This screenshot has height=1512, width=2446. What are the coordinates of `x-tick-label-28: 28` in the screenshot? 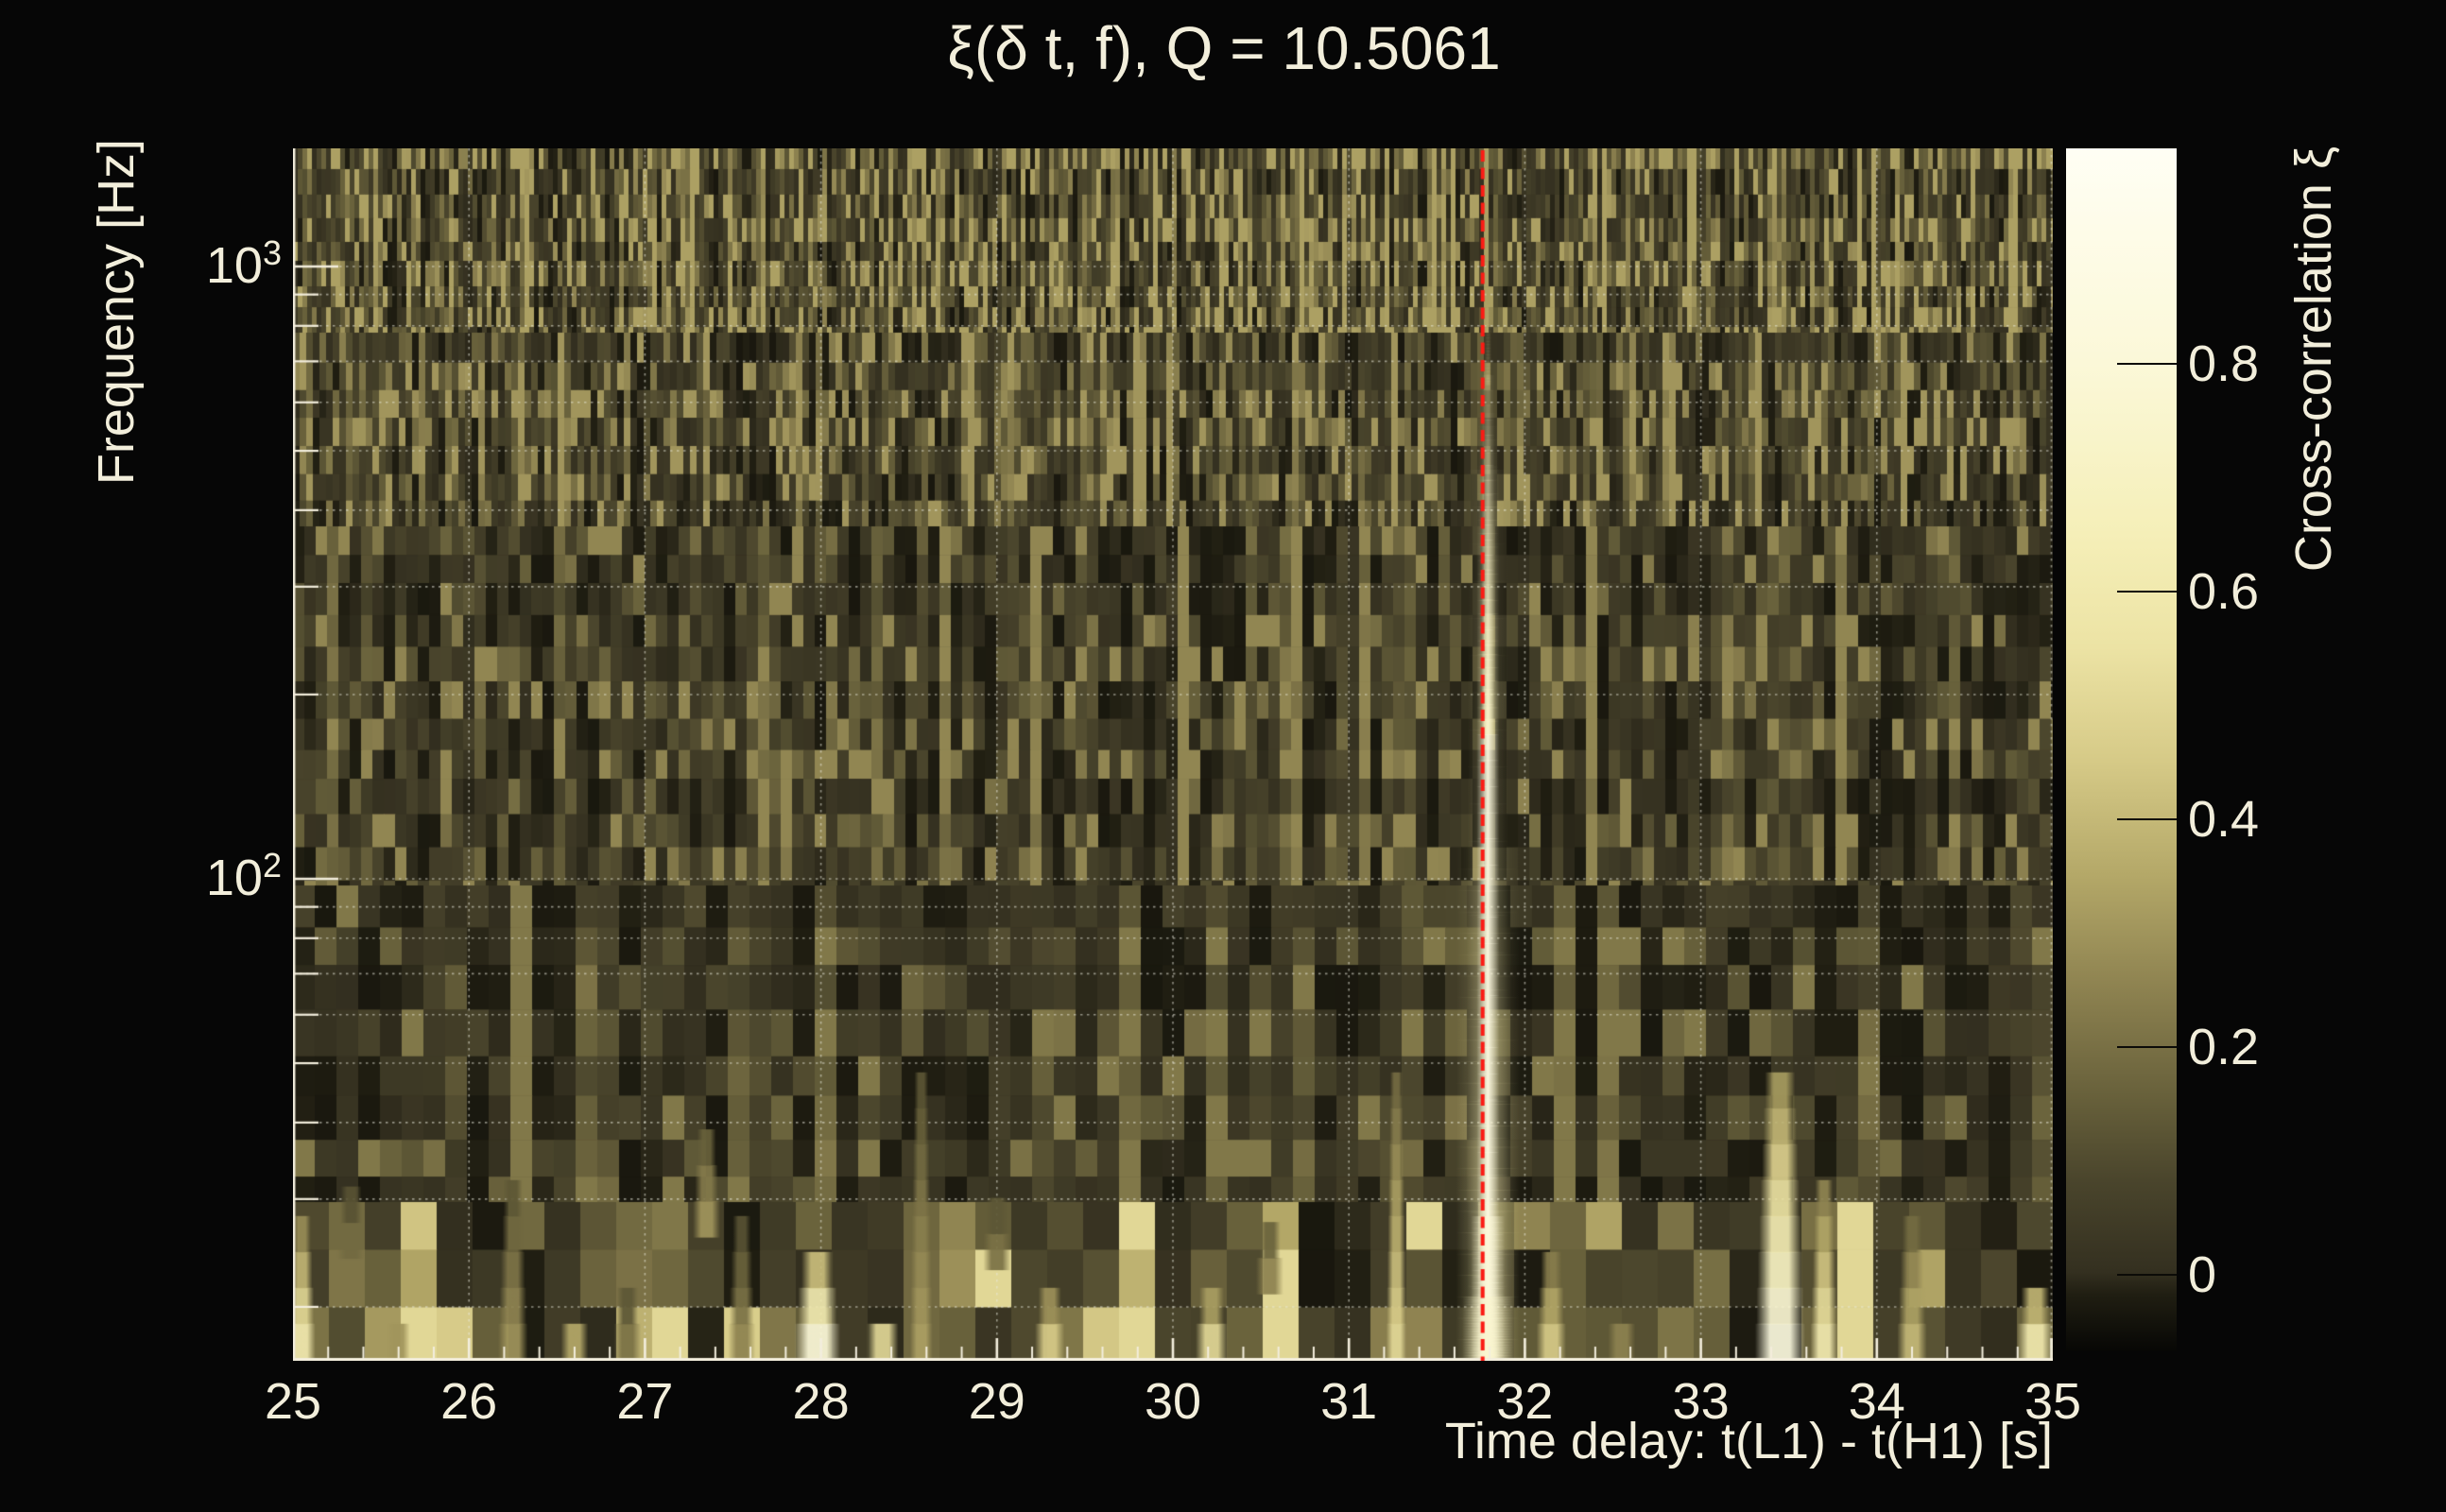 It's located at (821, 1401).